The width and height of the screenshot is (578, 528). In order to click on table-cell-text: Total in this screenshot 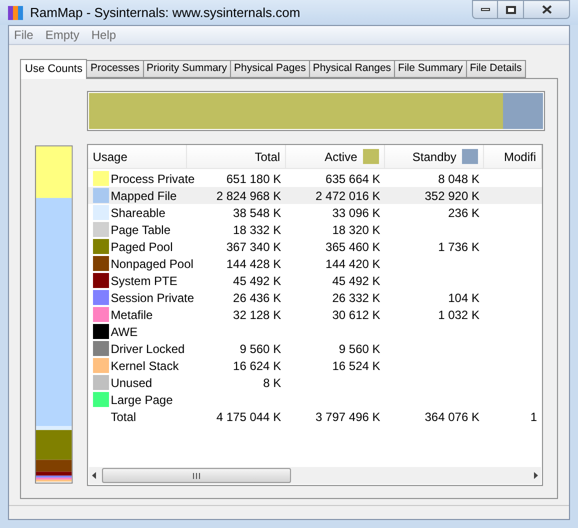, I will do `click(123, 417)`.